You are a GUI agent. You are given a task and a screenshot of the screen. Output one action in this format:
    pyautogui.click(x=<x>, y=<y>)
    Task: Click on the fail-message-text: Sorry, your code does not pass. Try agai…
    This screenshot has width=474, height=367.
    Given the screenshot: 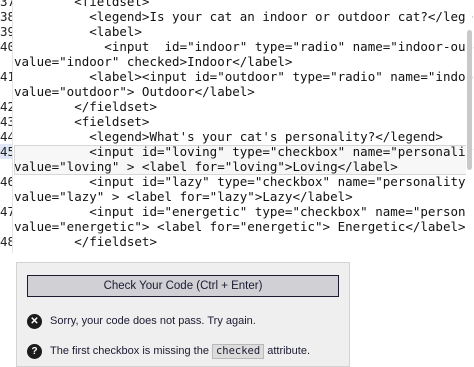 What is the action you would take?
    pyautogui.click(x=153, y=321)
    